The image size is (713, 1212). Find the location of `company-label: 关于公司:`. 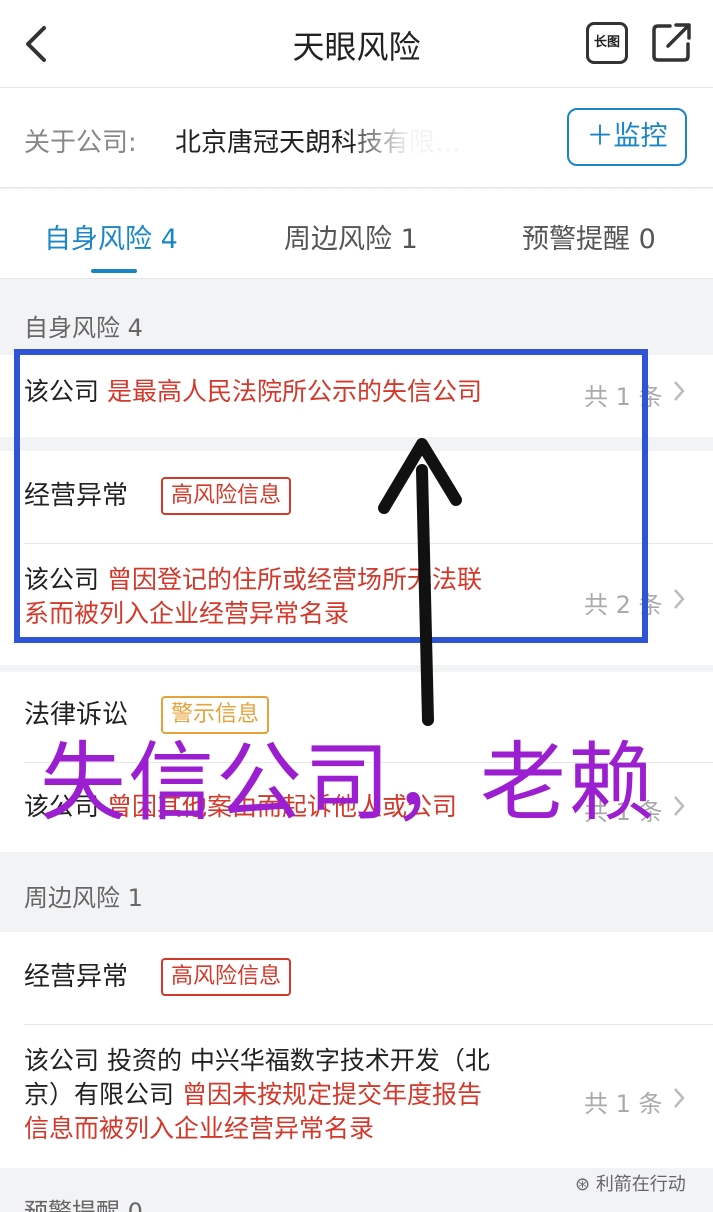

company-label: 关于公司: is located at coordinates (80, 143).